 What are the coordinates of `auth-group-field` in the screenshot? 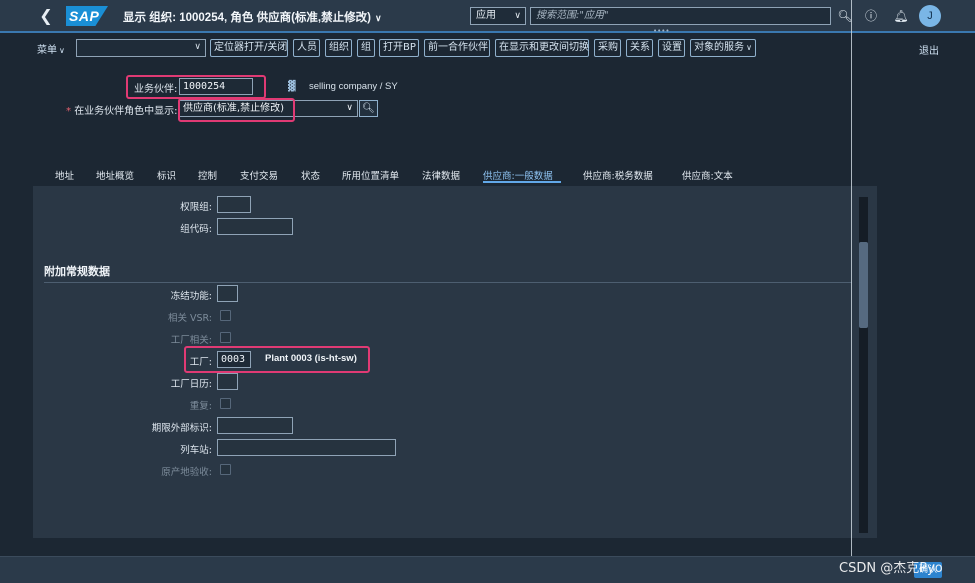 It's located at (234, 204).